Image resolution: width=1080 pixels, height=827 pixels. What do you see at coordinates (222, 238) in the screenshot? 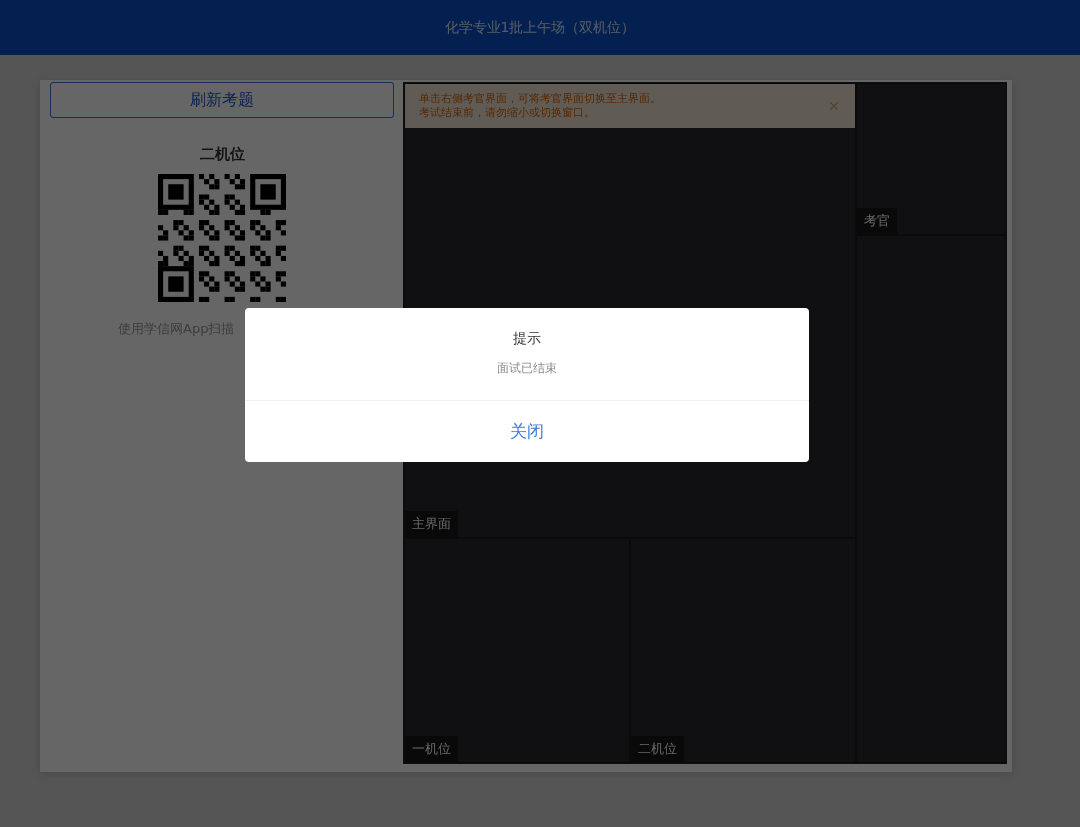
I see `qr-code-icon` at bounding box center [222, 238].